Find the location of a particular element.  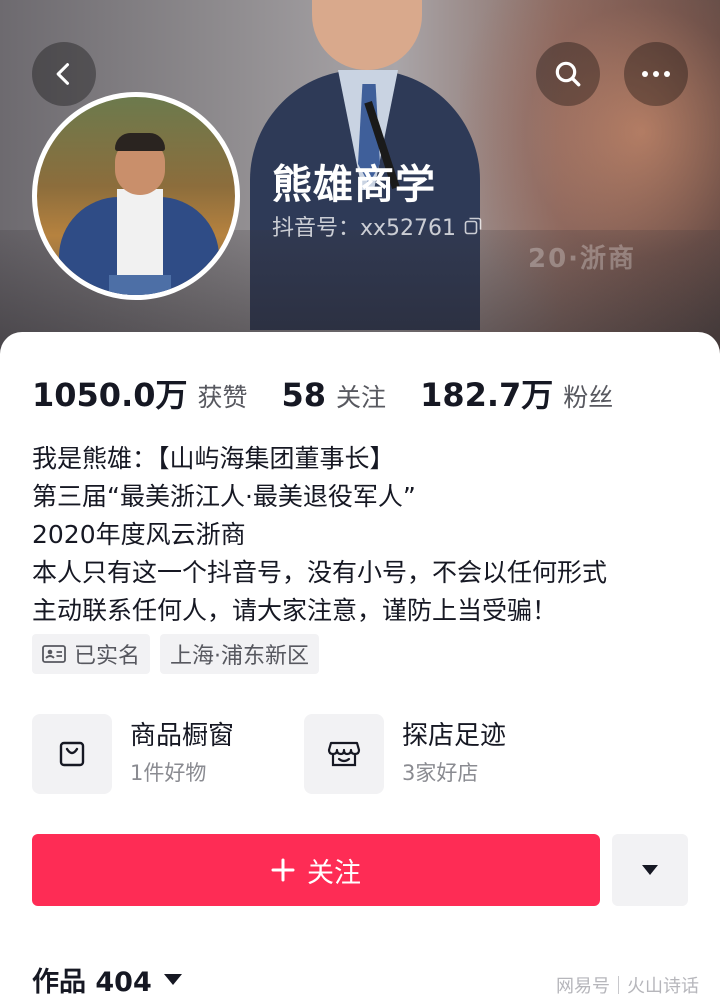

profile-name: 熊雄商学 is located at coordinates (354, 185).